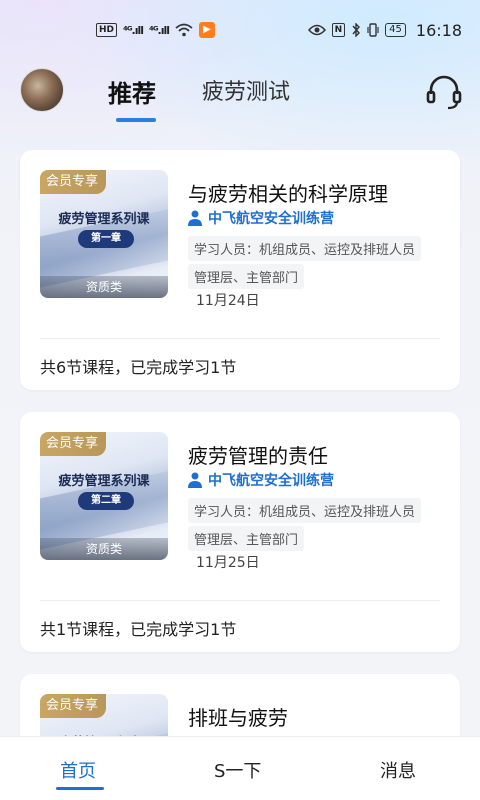  What do you see at coordinates (106, 501) in the screenshot?
I see `thumbnail-chapter: 第二章` at bounding box center [106, 501].